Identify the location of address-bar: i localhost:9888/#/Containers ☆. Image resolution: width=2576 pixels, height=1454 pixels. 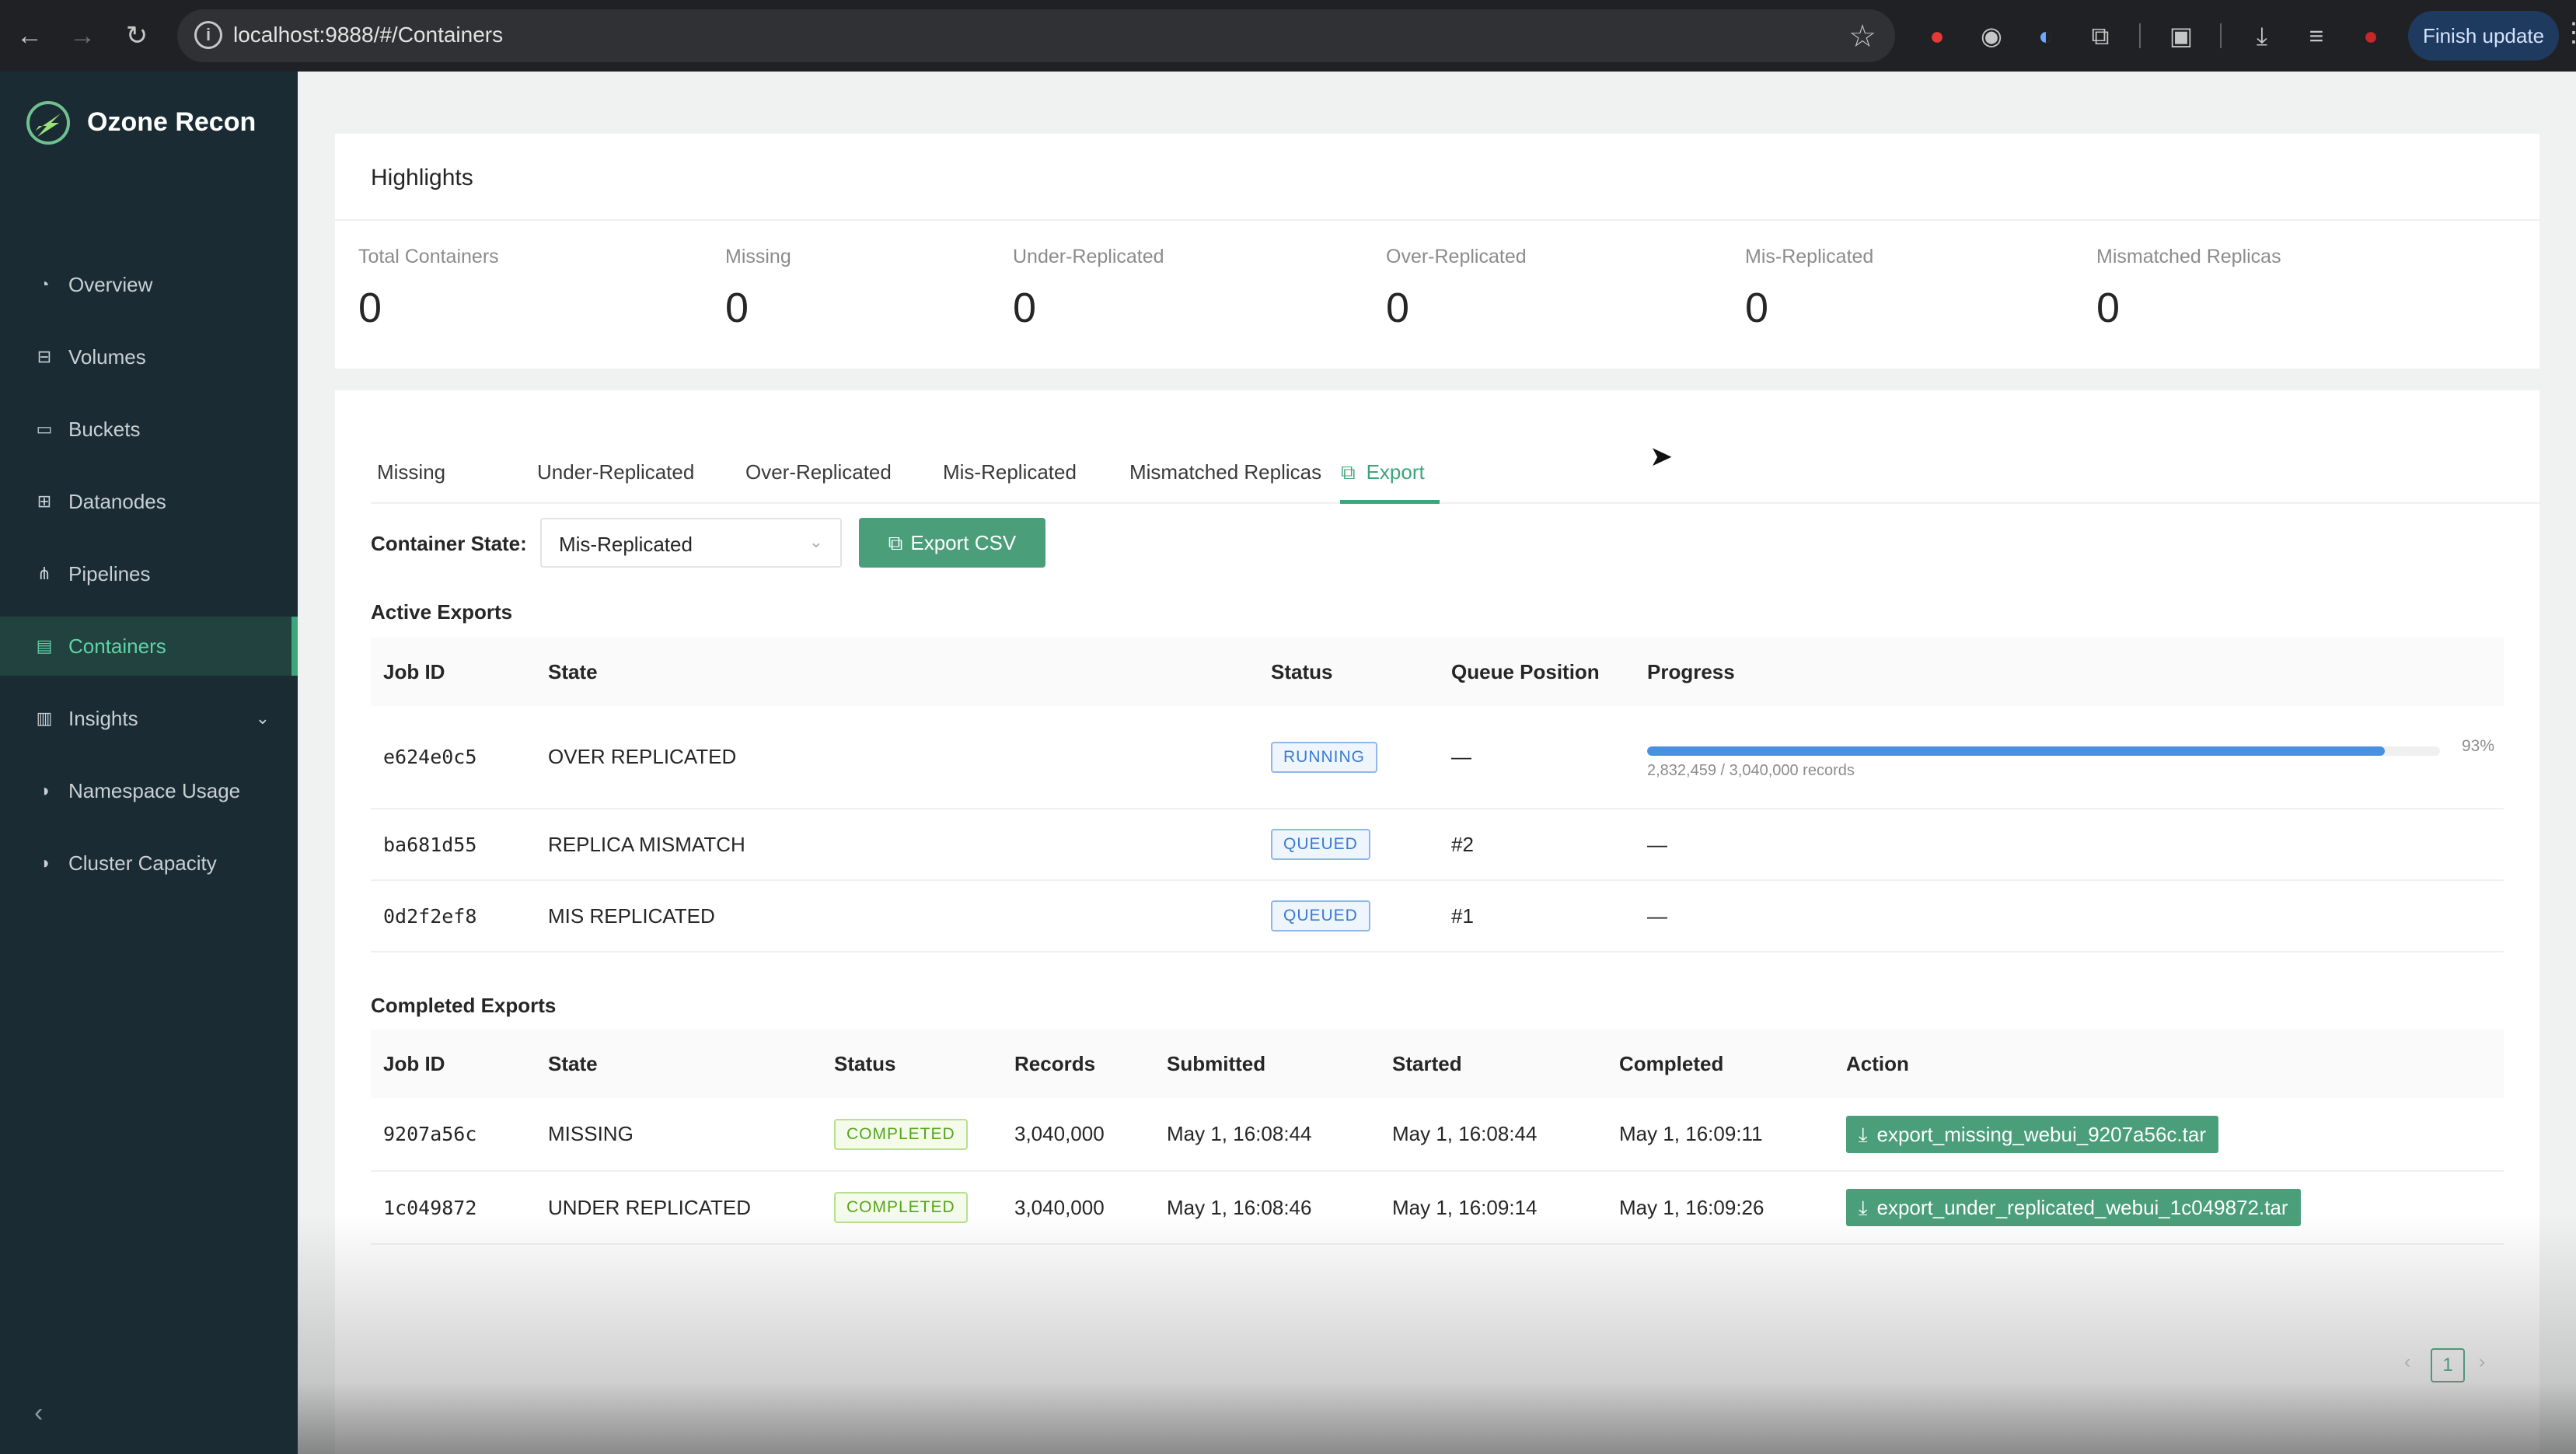
(1036, 35).